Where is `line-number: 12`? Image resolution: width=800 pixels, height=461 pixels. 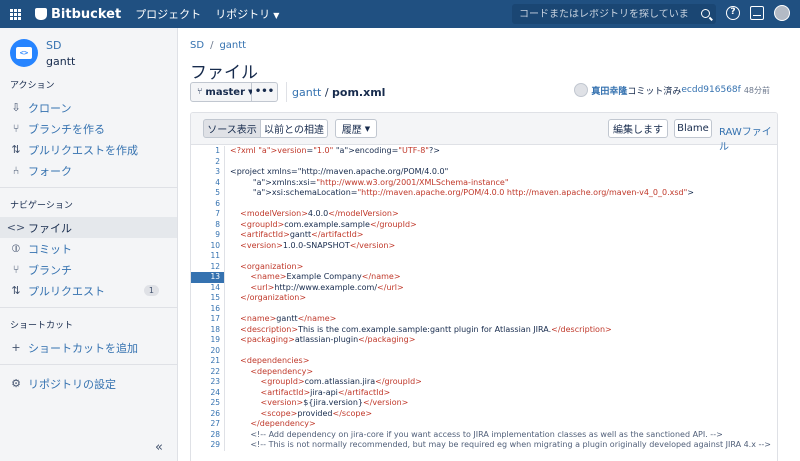
line-number: 12 is located at coordinates (208, 266).